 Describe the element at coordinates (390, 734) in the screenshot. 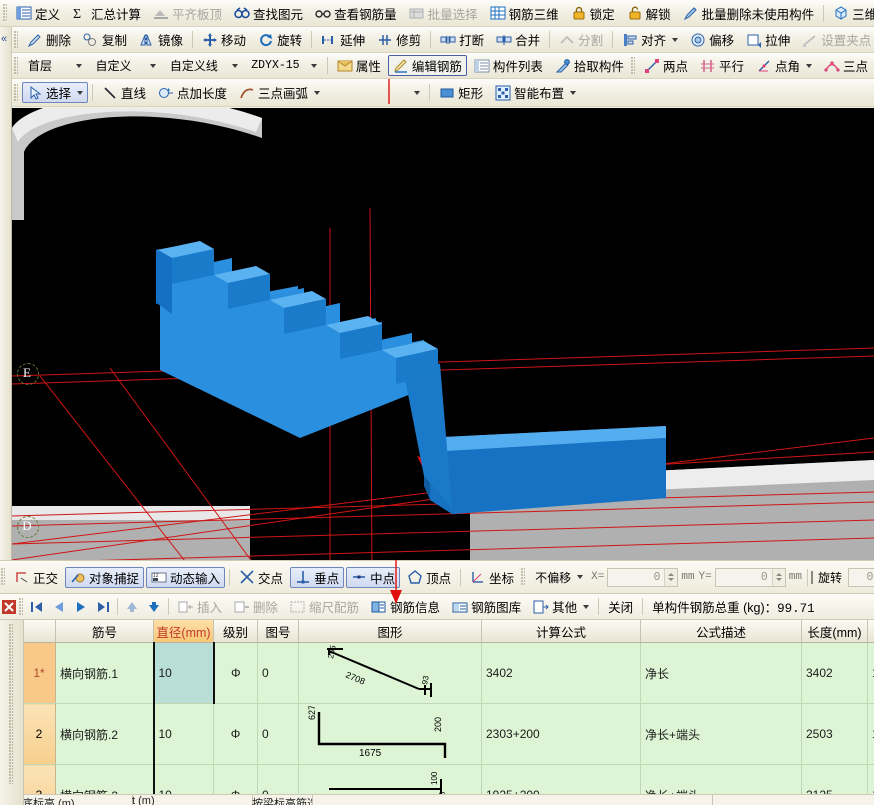

I see `rebar-shape-cell: 627 1675 200` at that location.